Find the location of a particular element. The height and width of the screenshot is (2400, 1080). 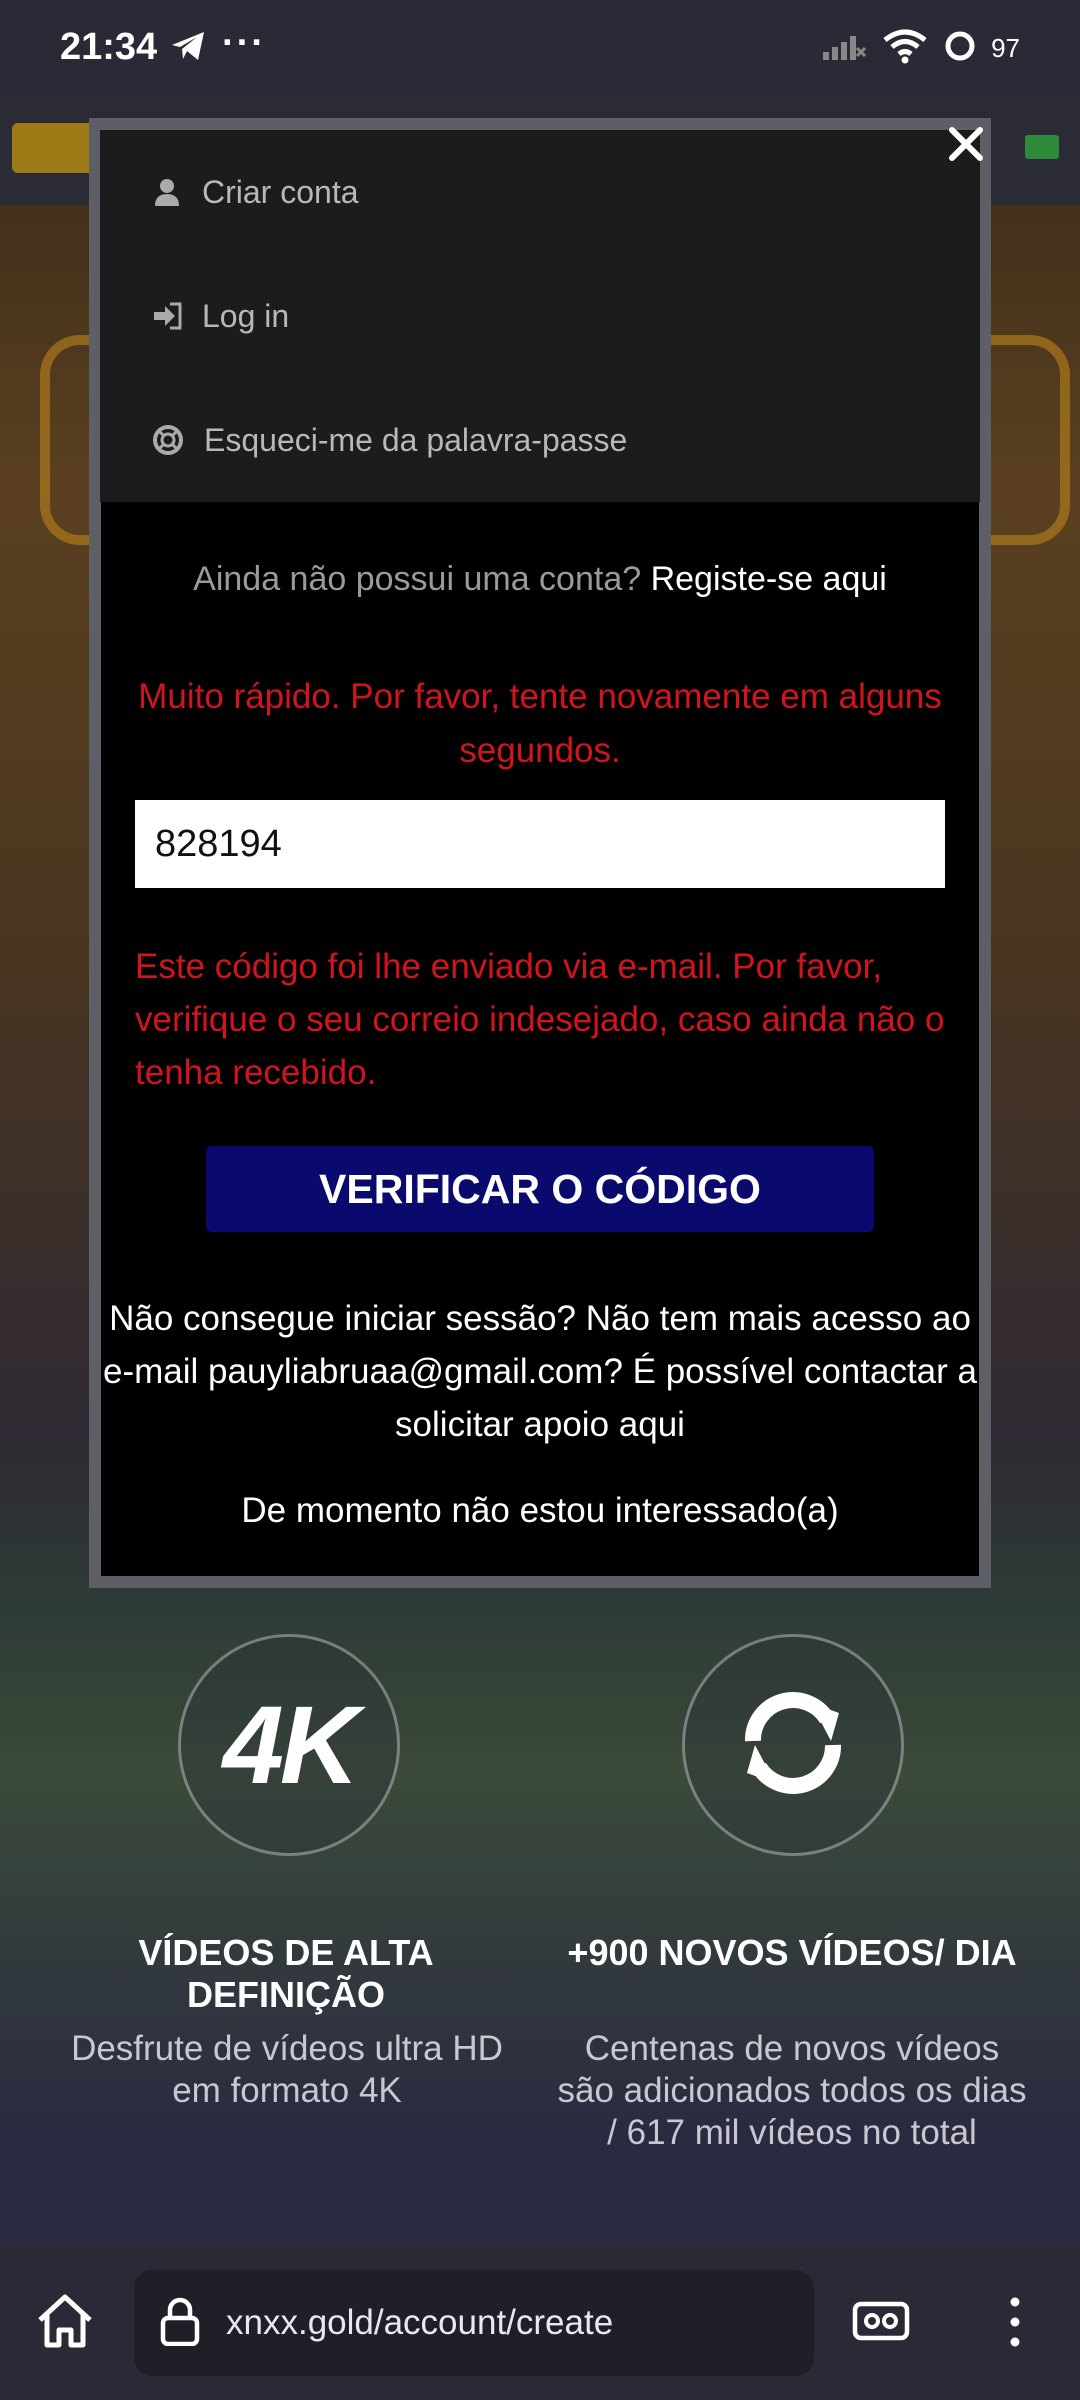

browser-menu-button is located at coordinates (1015, 2322).